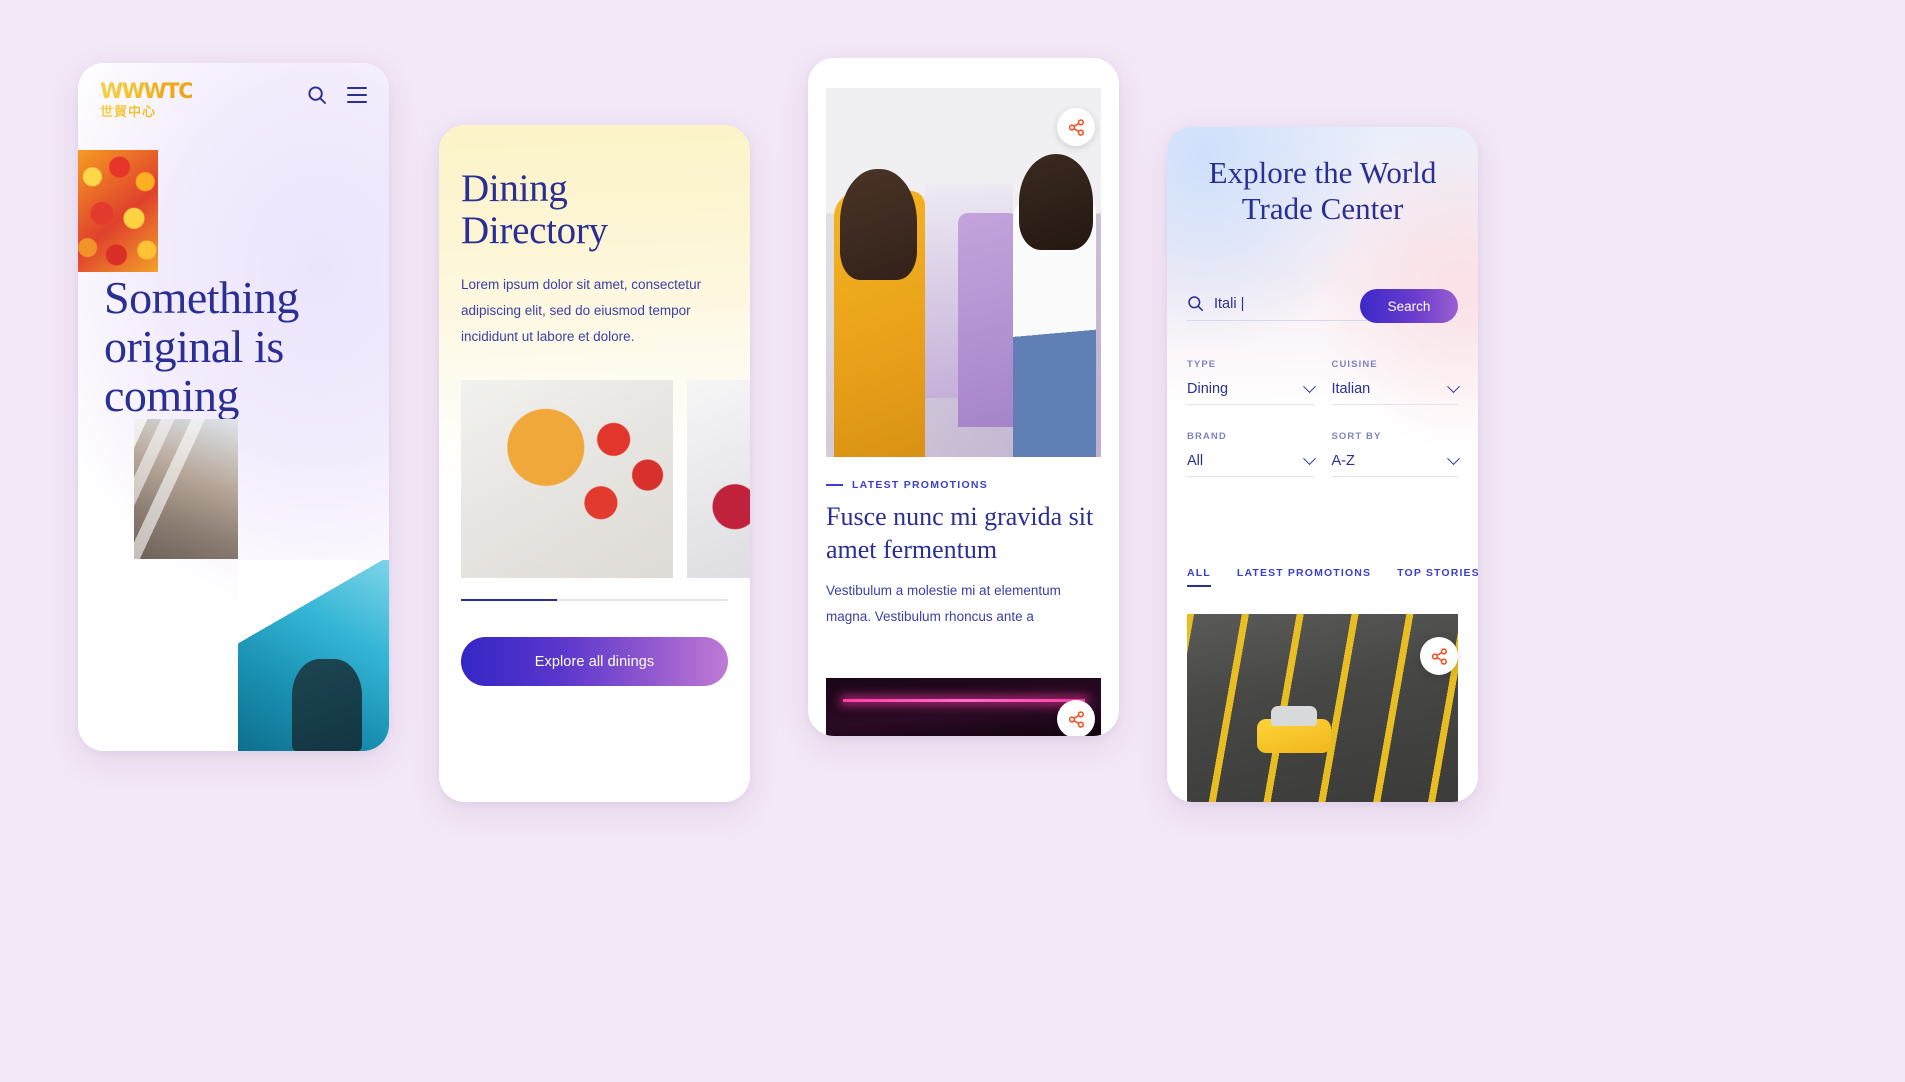 The width and height of the screenshot is (1905, 1082). What do you see at coordinates (567, 479) in the screenshot?
I see `carousel-item-pasta` at bounding box center [567, 479].